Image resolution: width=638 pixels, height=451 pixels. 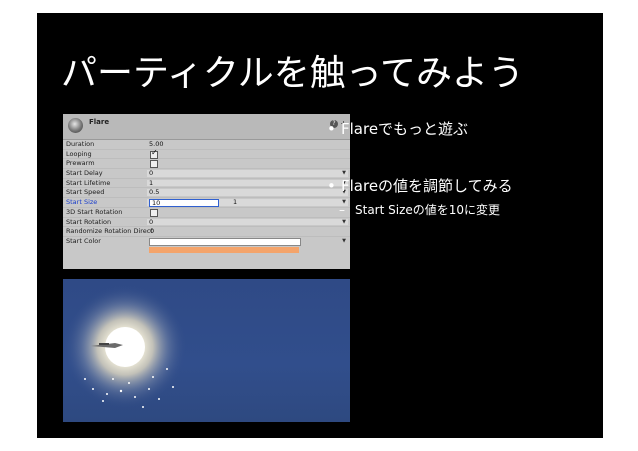 I want to click on row-looping: Looping, so click(x=206, y=154).